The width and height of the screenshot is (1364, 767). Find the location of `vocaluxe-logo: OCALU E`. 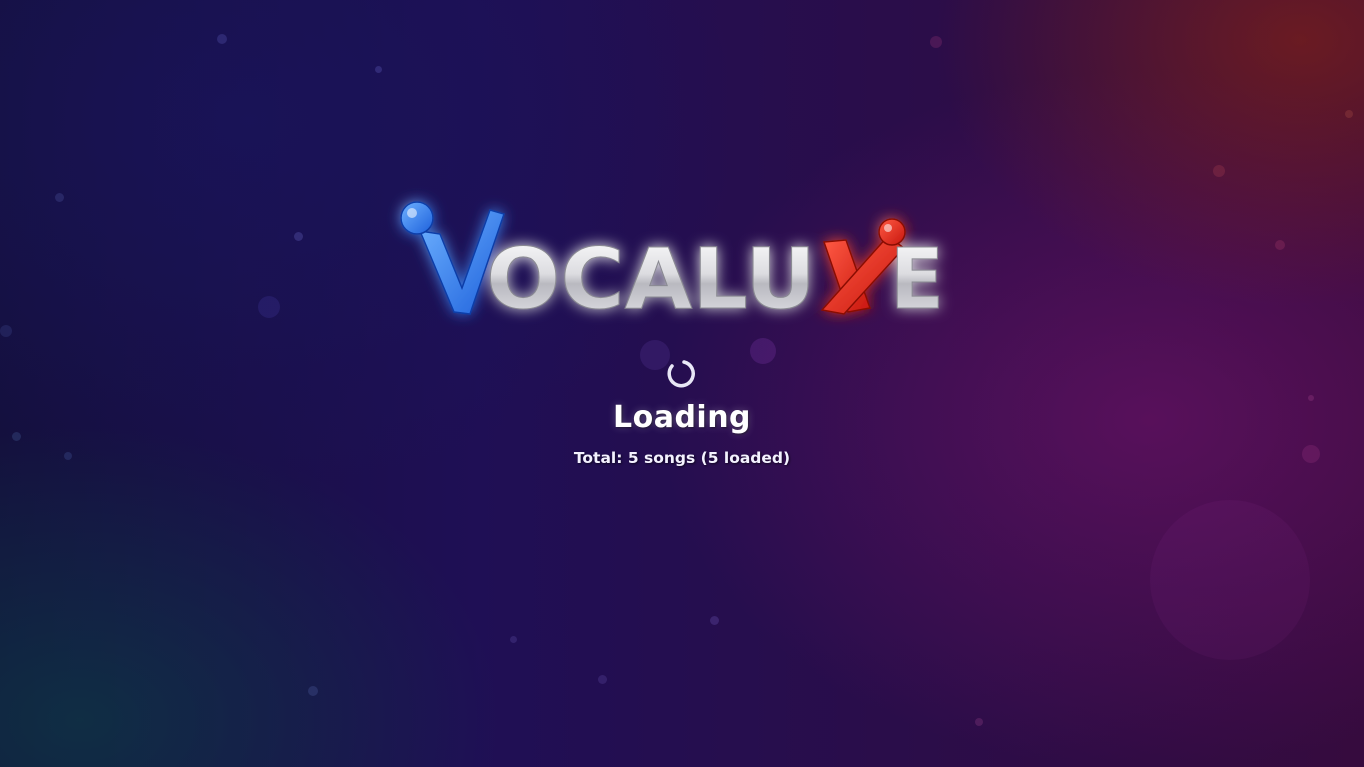

vocaluxe-logo: OCALU E is located at coordinates (672, 262).